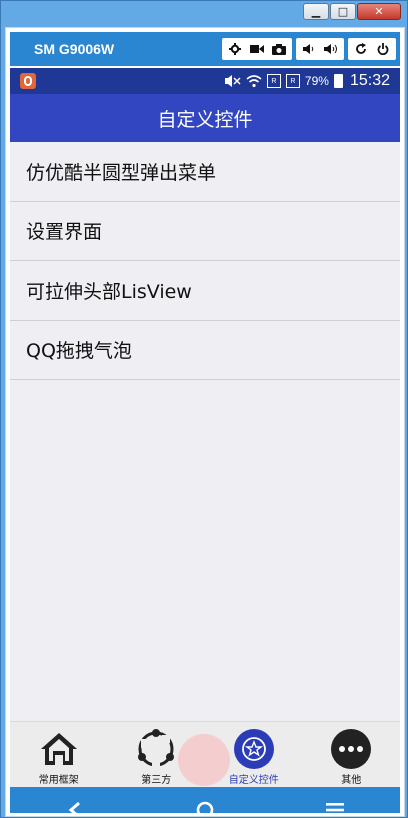 This screenshot has height=818, width=408. Describe the element at coordinates (292, 81) in the screenshot. I see `sim2-icon: R` at that location.